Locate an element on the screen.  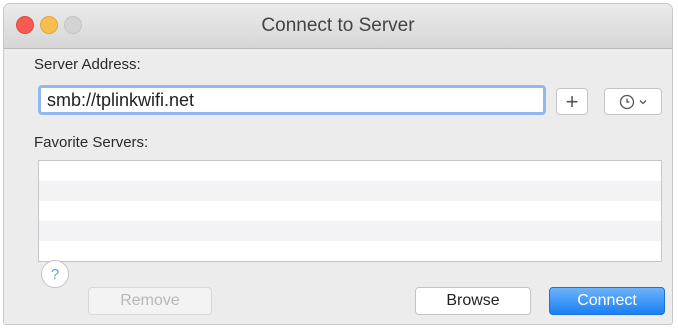
browse-button-label: Browse is located at coordinates (473, 300).